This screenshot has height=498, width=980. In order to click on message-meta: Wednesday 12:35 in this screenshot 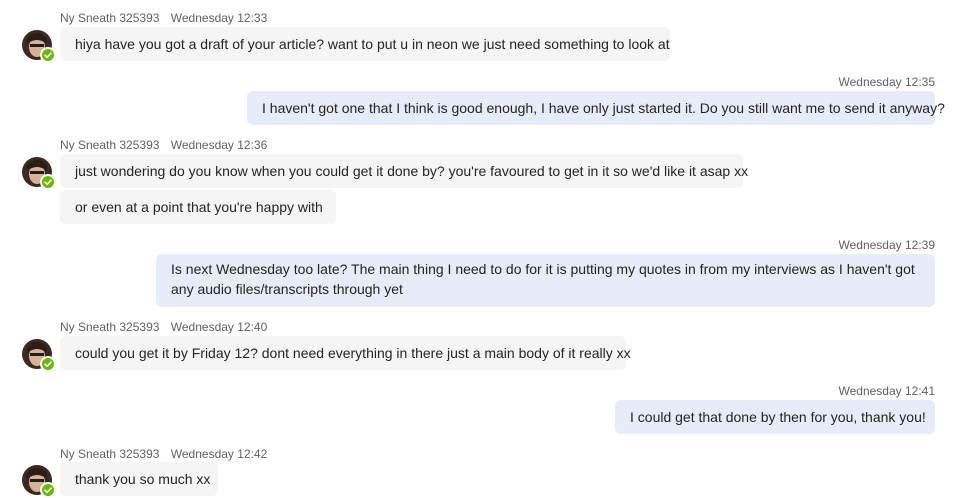, I will do `click(886, 82)`.